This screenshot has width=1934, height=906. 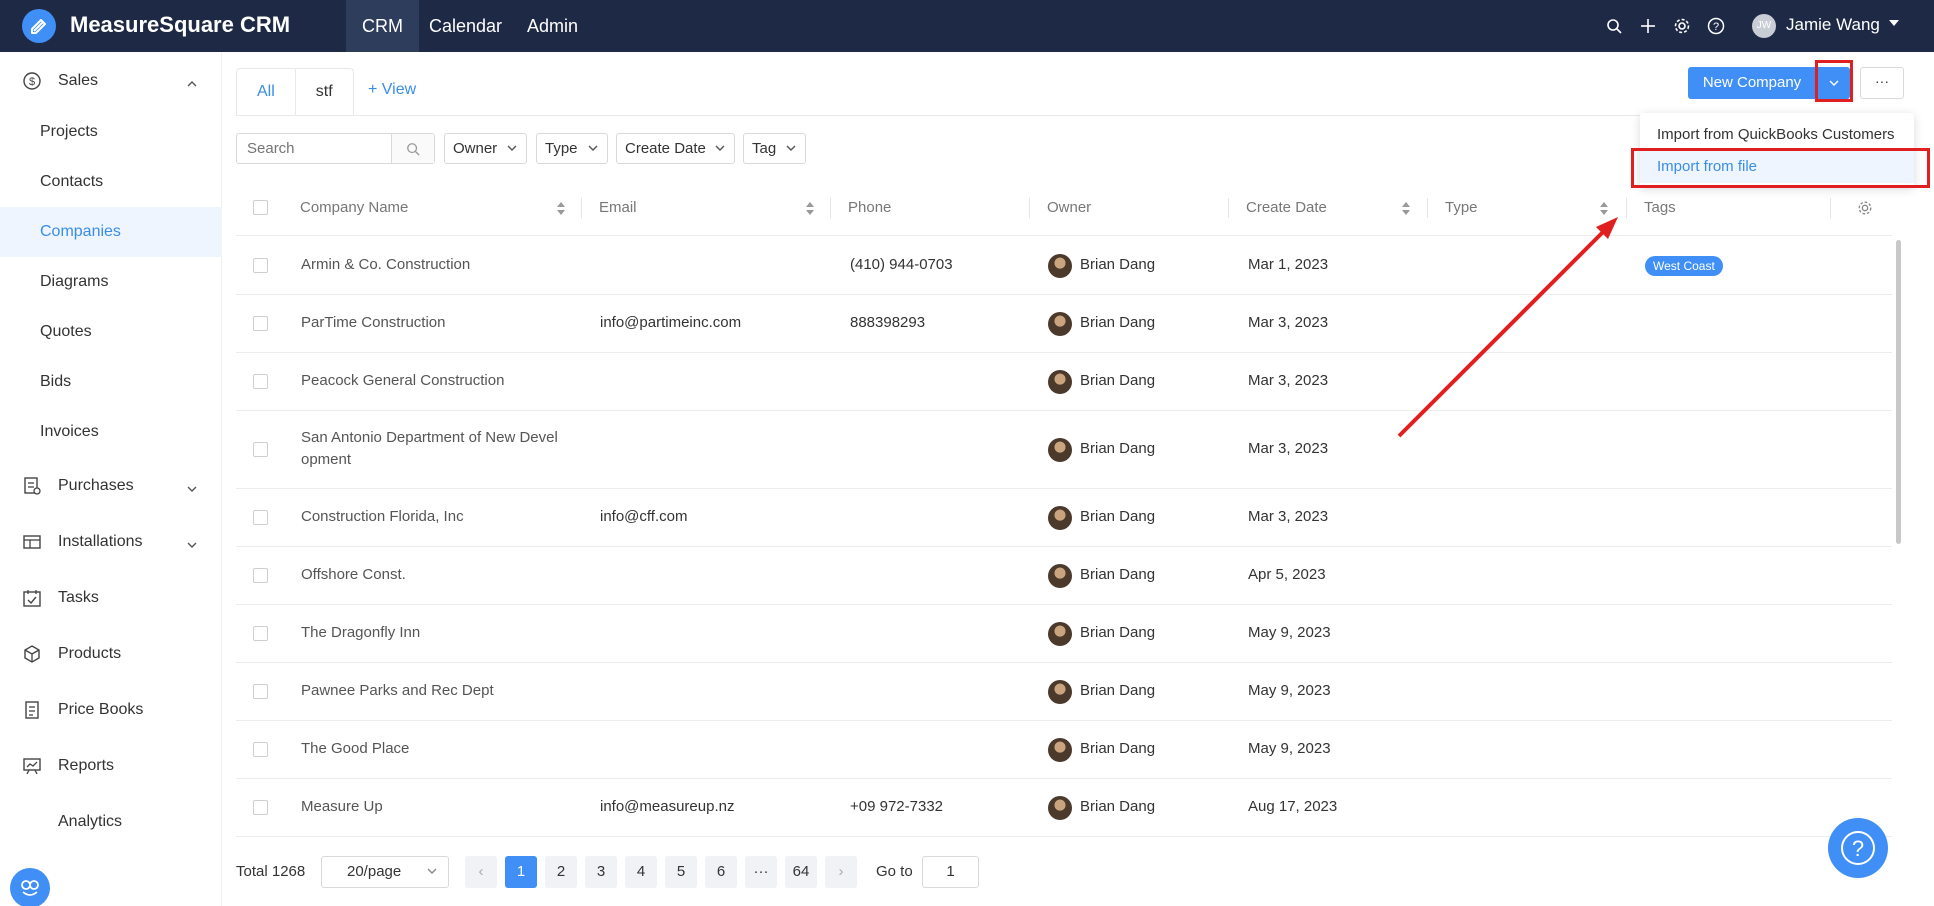 I want to click on table-row: The Dragonfly Inn Brian Dang May 9, 2023, so click(x=1064, y=634).